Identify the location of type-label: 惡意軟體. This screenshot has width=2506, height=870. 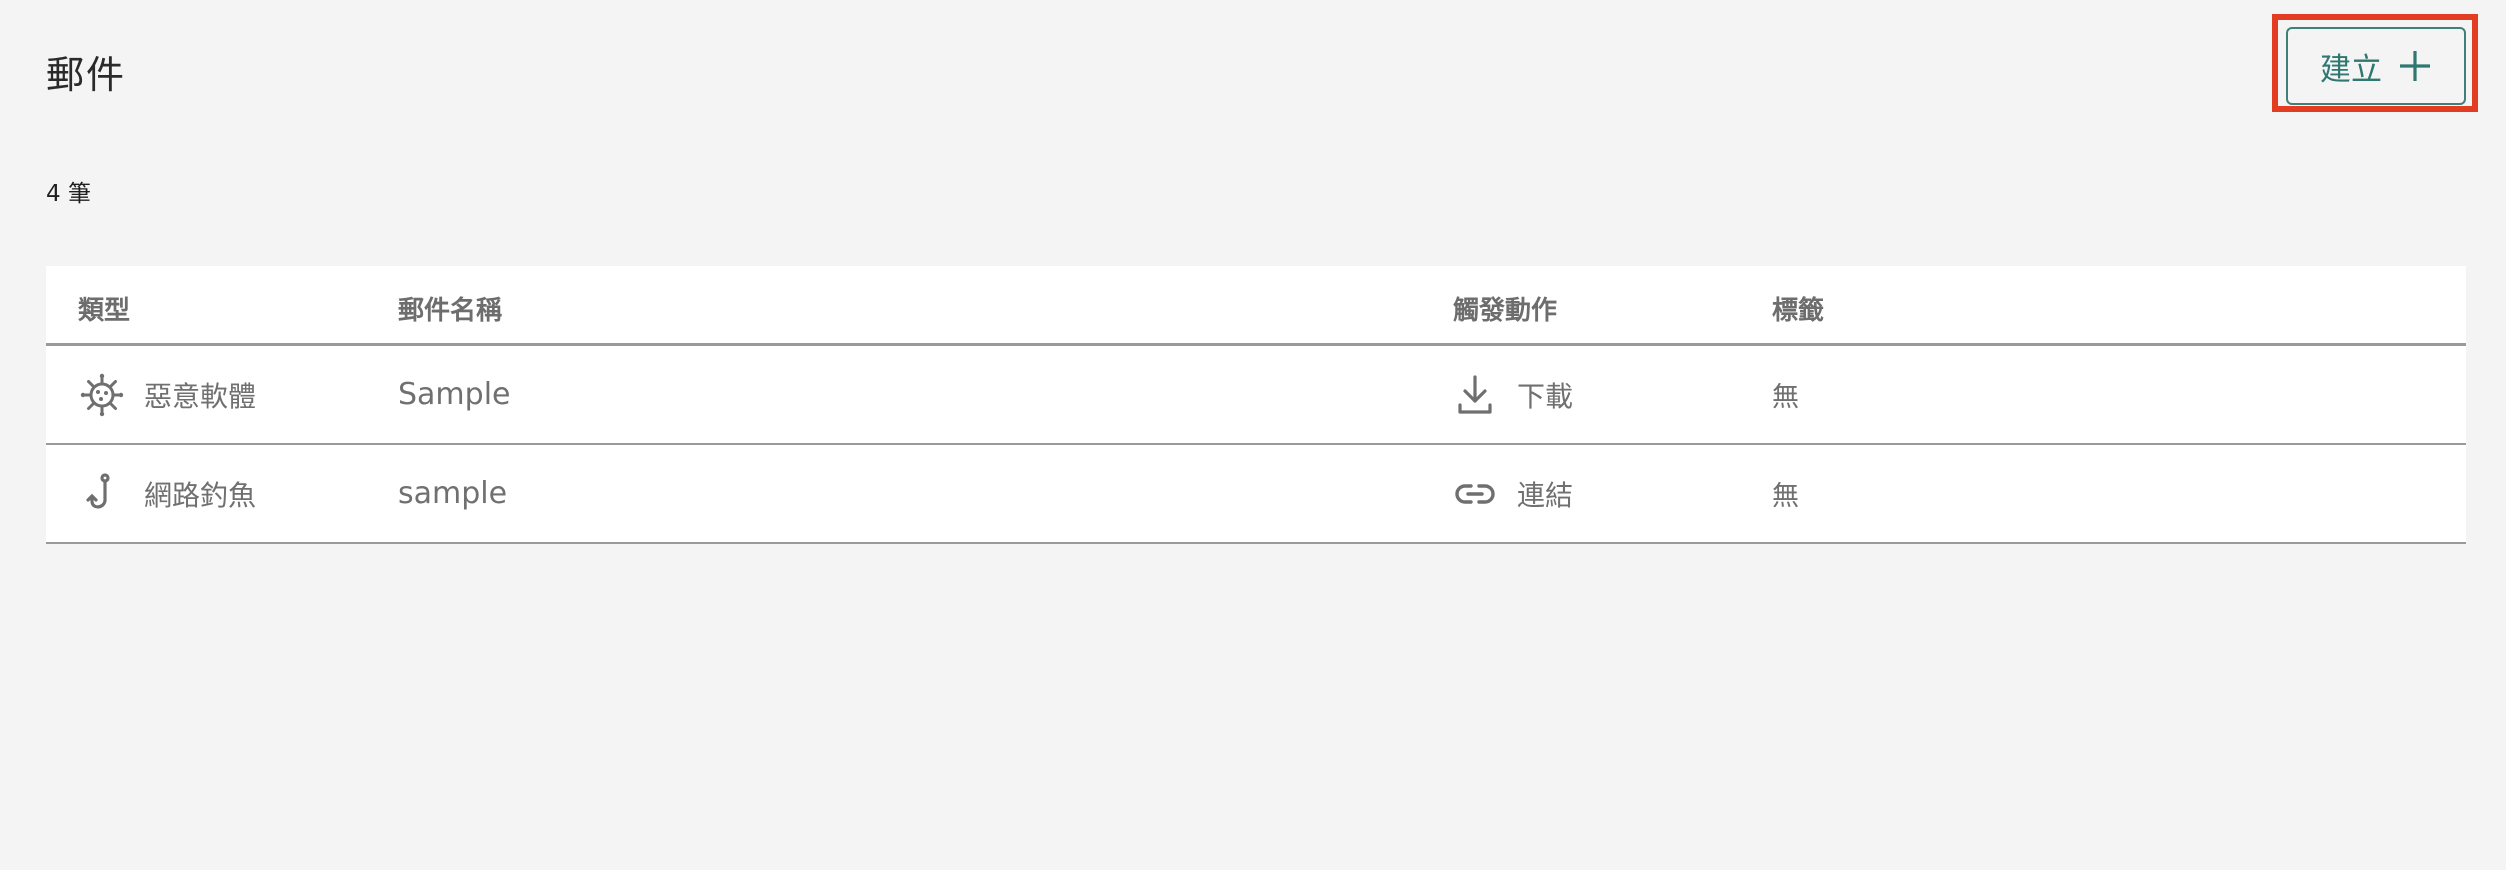
(200, 396).